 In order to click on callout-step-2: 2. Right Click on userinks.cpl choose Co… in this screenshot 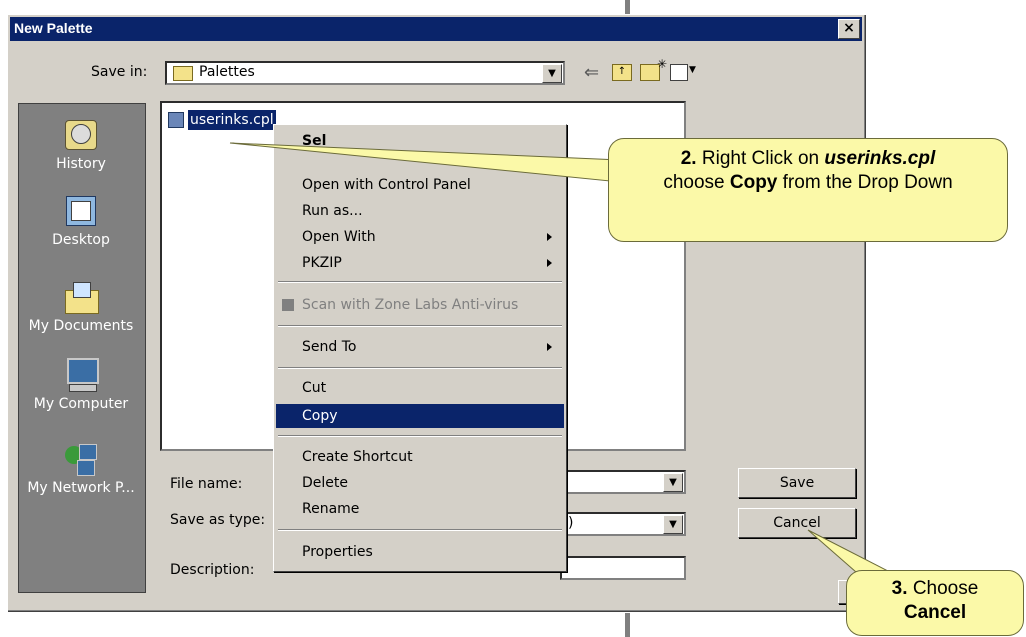, I will do `click(808, 190)`.